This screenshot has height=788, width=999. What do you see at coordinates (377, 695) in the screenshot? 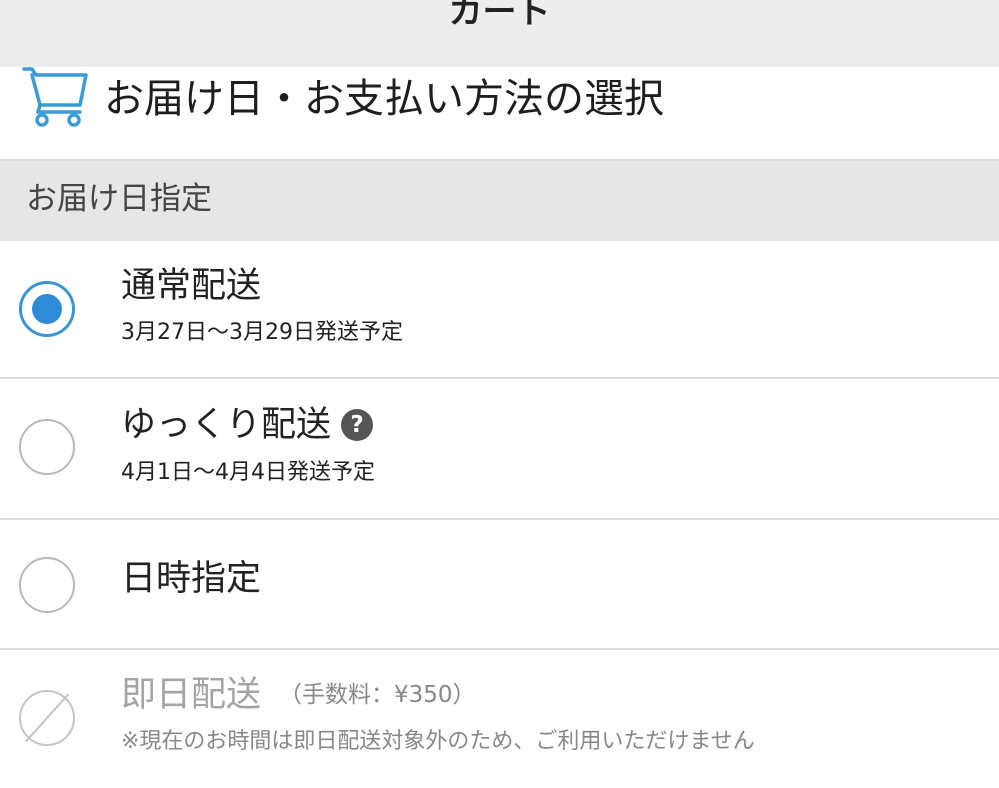
I see `fee-text: （手数料：¥350）` at bounding box center [377, 695].